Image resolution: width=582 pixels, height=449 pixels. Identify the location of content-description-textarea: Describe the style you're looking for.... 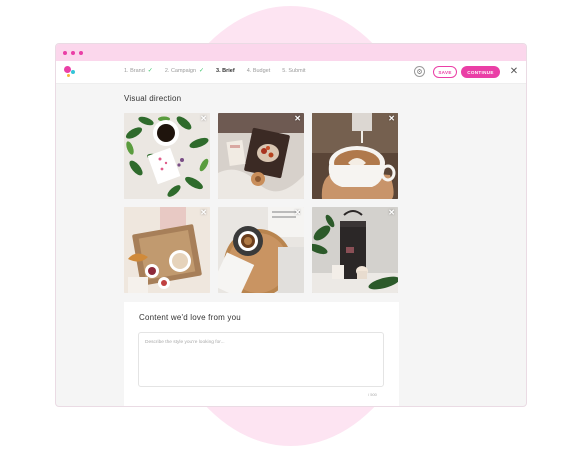
(261, 359).